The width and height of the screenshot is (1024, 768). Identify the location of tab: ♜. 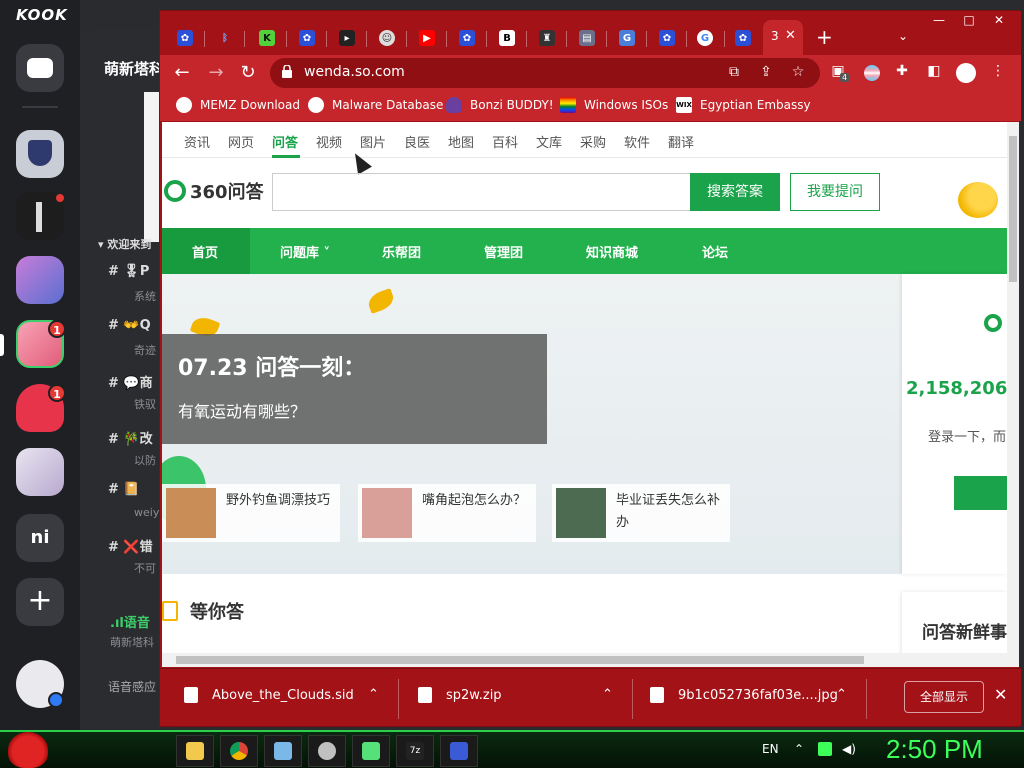
(547, 38).